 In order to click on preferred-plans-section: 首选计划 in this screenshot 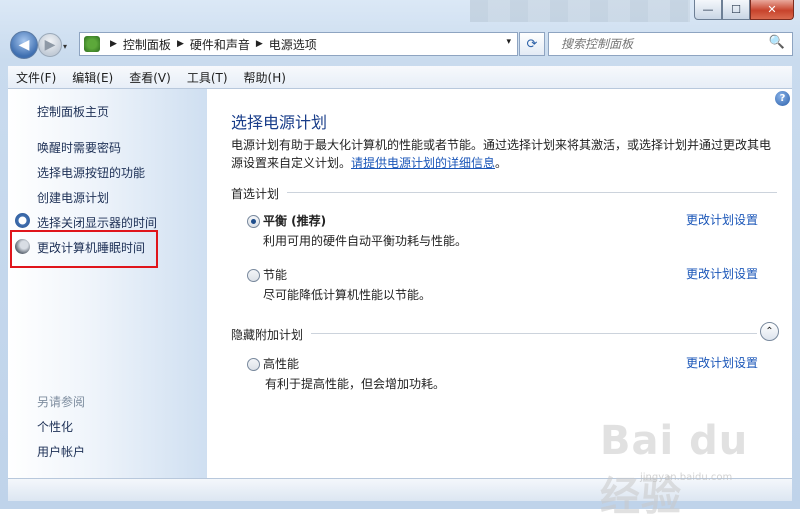, I will do `click(504, 193)`.